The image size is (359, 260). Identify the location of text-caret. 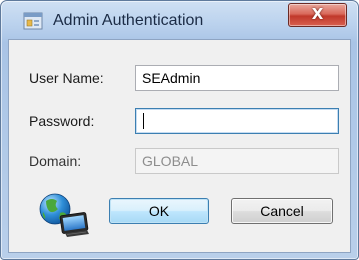
(143, 121).